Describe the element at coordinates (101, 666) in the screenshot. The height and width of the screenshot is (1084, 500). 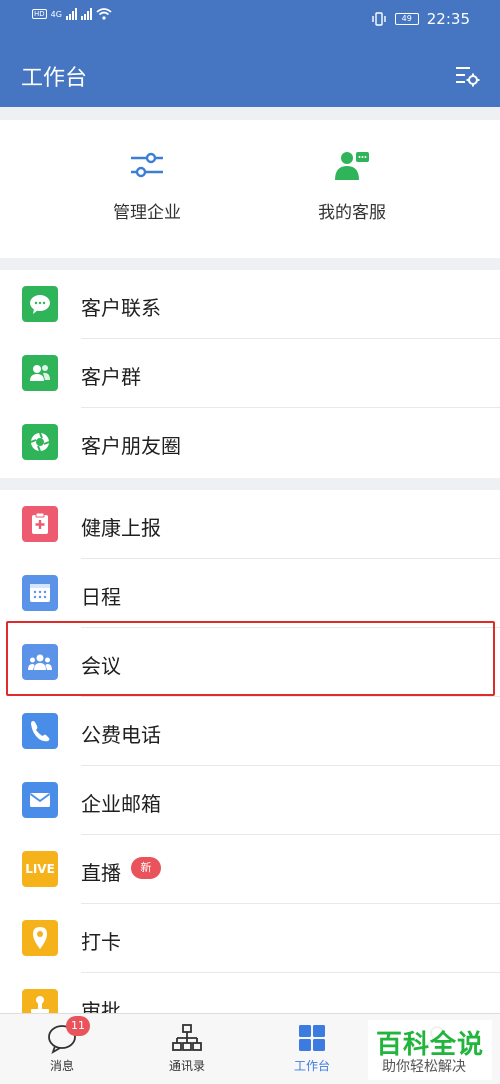
I see `item-label: 会议` at that location.